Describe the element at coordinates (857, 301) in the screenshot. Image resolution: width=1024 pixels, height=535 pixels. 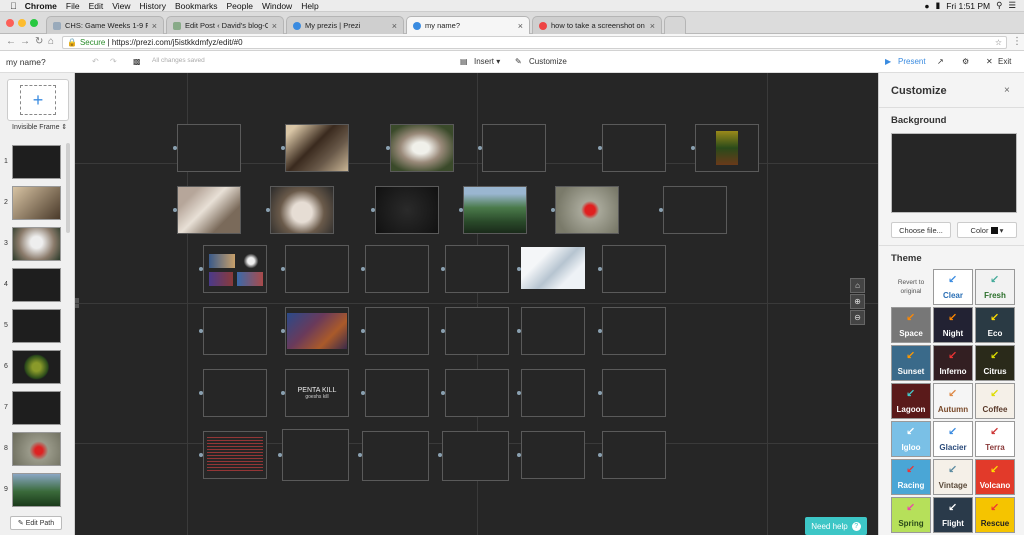
I see `zoom-in-icon: ⊕` at that location.